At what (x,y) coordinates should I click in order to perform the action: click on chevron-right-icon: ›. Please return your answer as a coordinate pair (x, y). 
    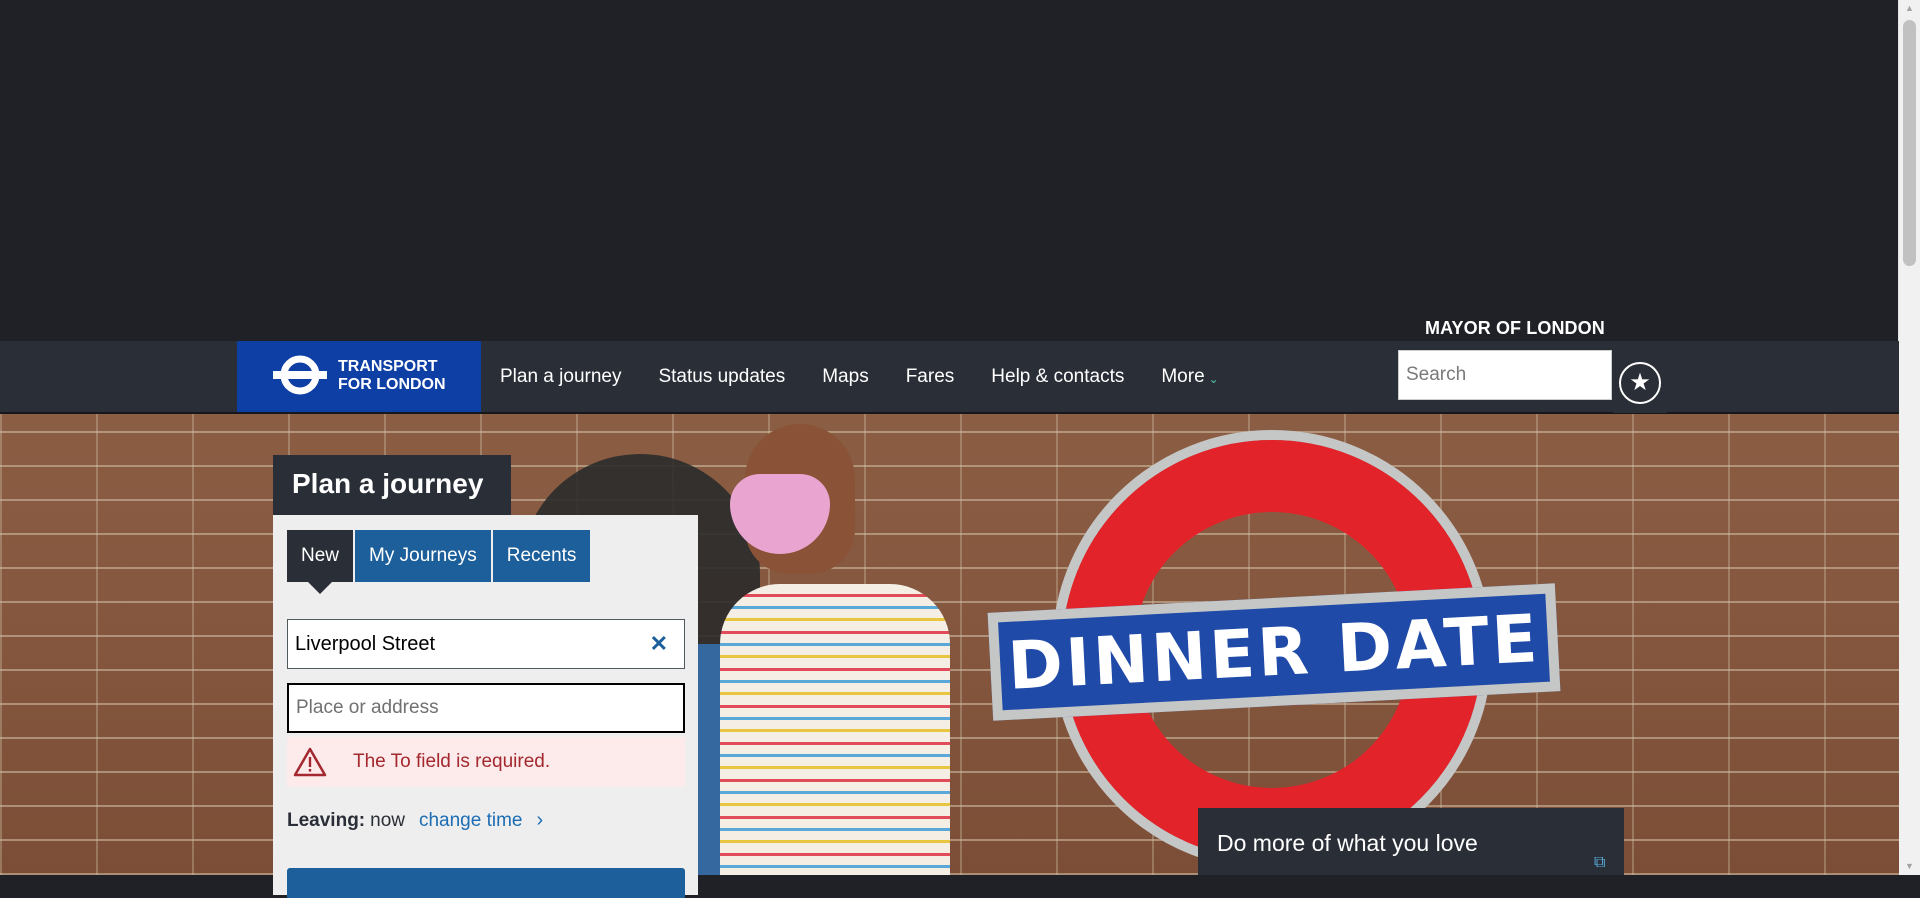
    Looking at the image, I should click on (540, 820).